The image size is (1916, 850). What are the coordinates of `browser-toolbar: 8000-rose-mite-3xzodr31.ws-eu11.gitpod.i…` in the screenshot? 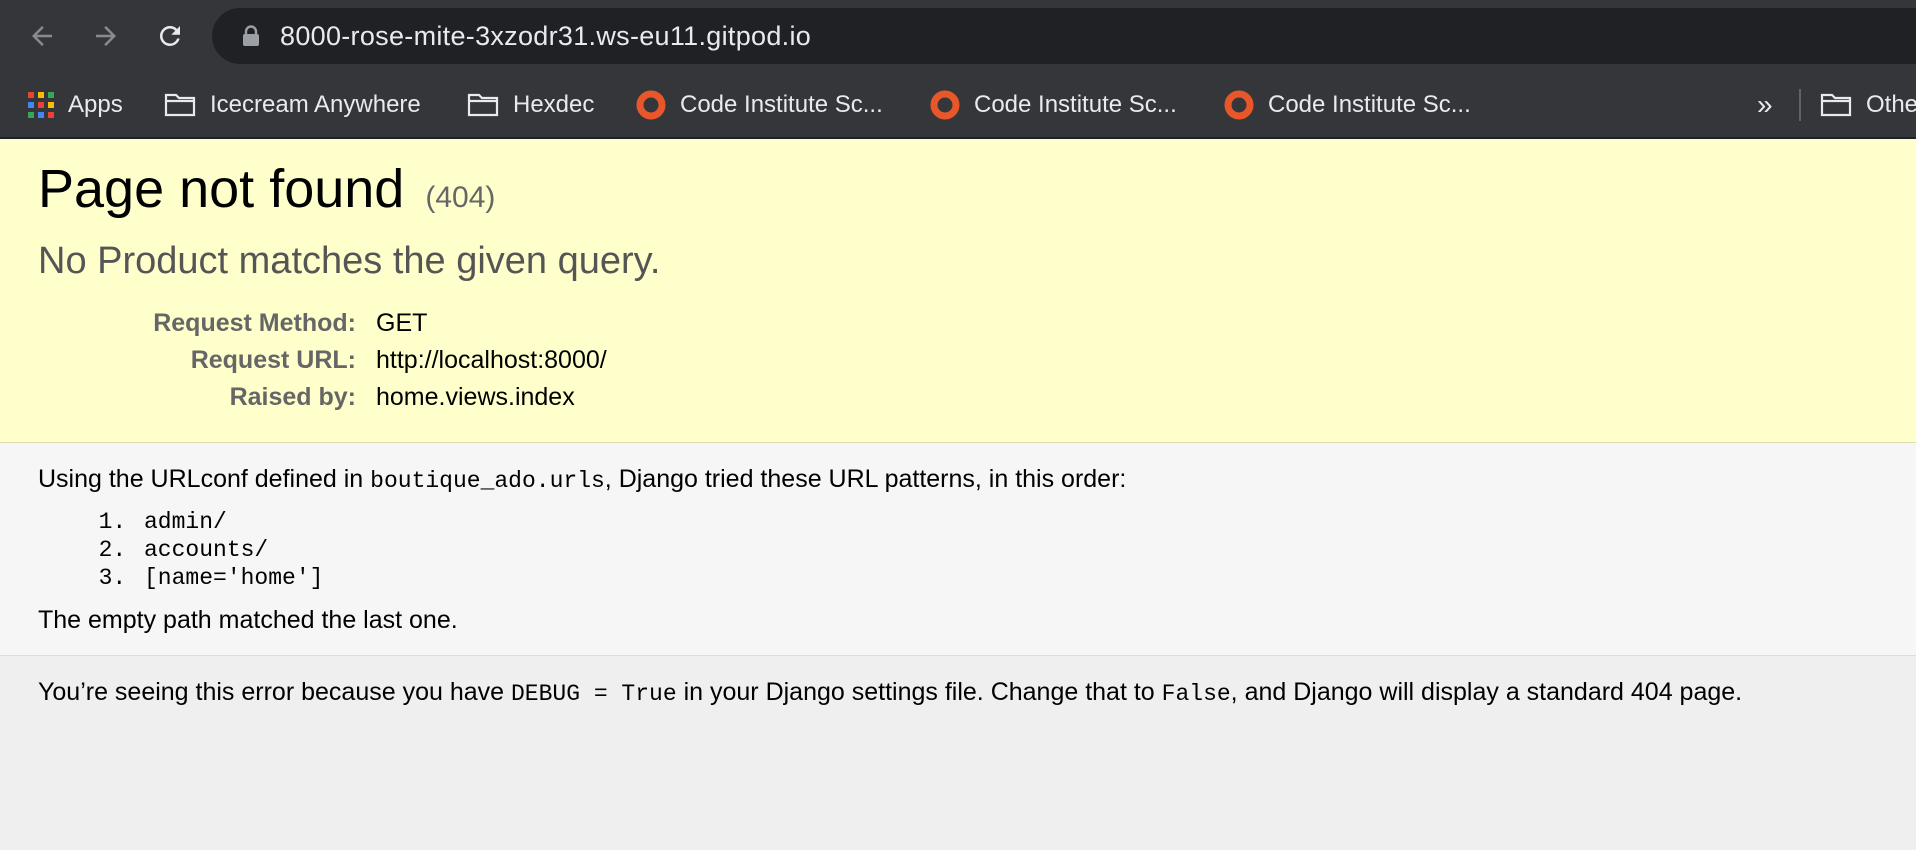 It's located at (958, 36).